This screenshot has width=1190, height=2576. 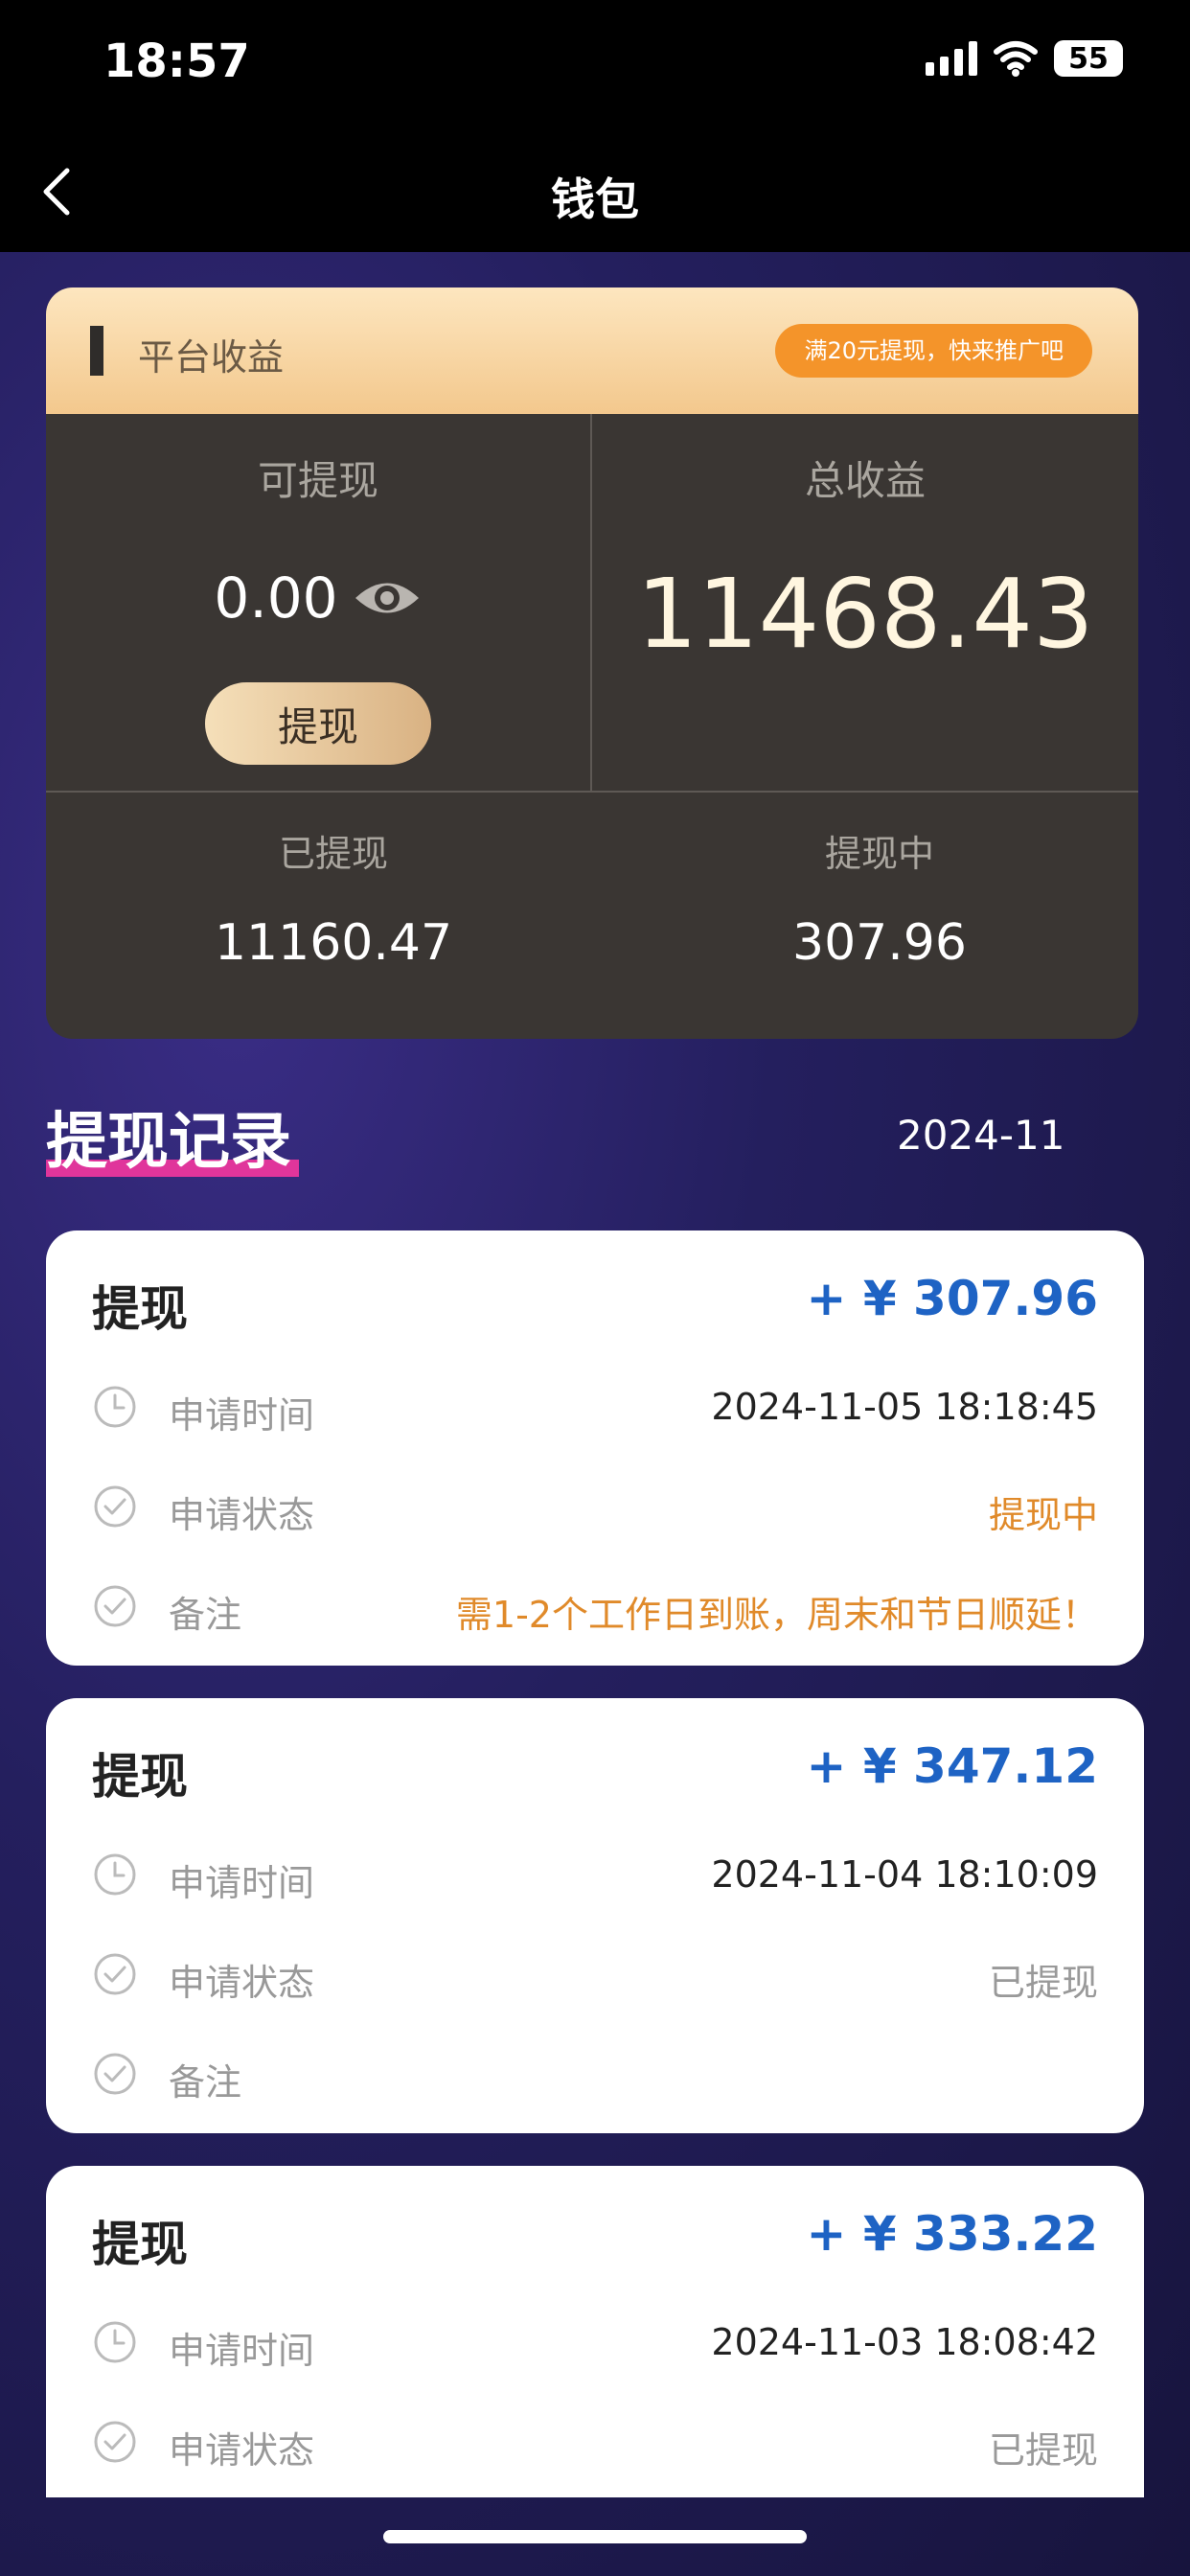 What do you see at coordinates (595, 1407) in the screenshot?
I see `record-time-row: 申请时间 2024-11-05 18:18:45` at bounding box center [595, 1407].